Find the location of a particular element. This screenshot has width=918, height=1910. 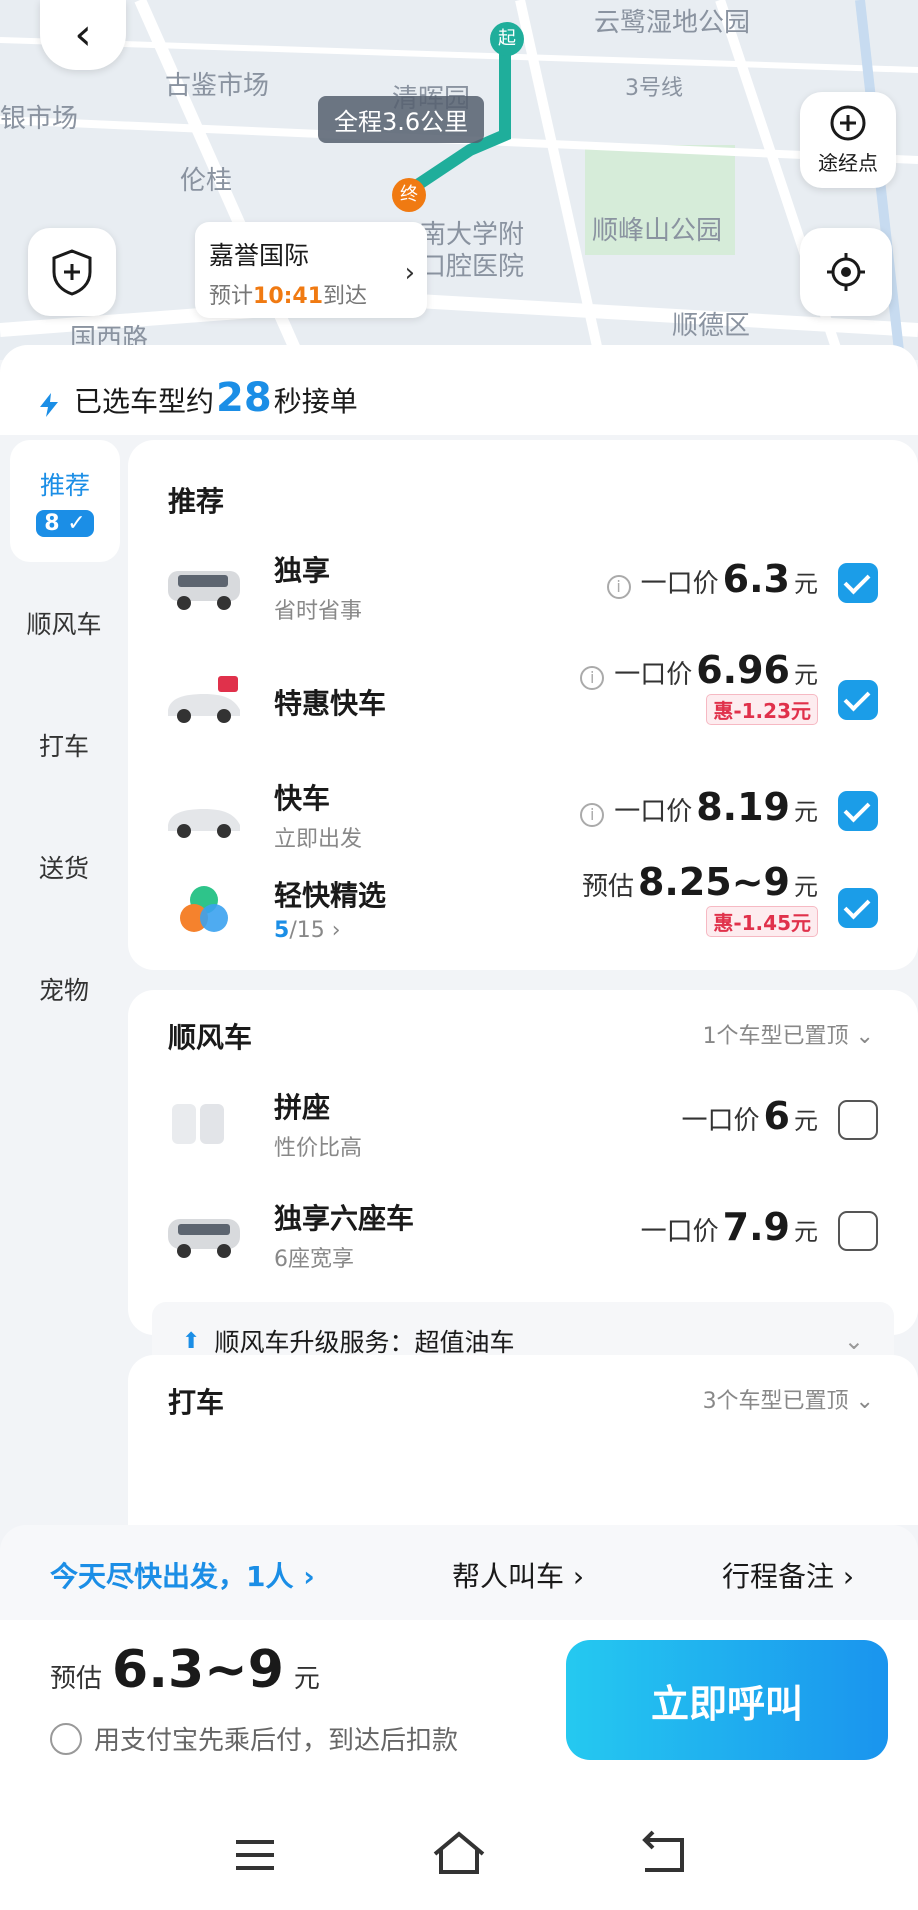

dispatch-estimate: 已选车型约 28 秒接单 is located at coordinates (459, 390).